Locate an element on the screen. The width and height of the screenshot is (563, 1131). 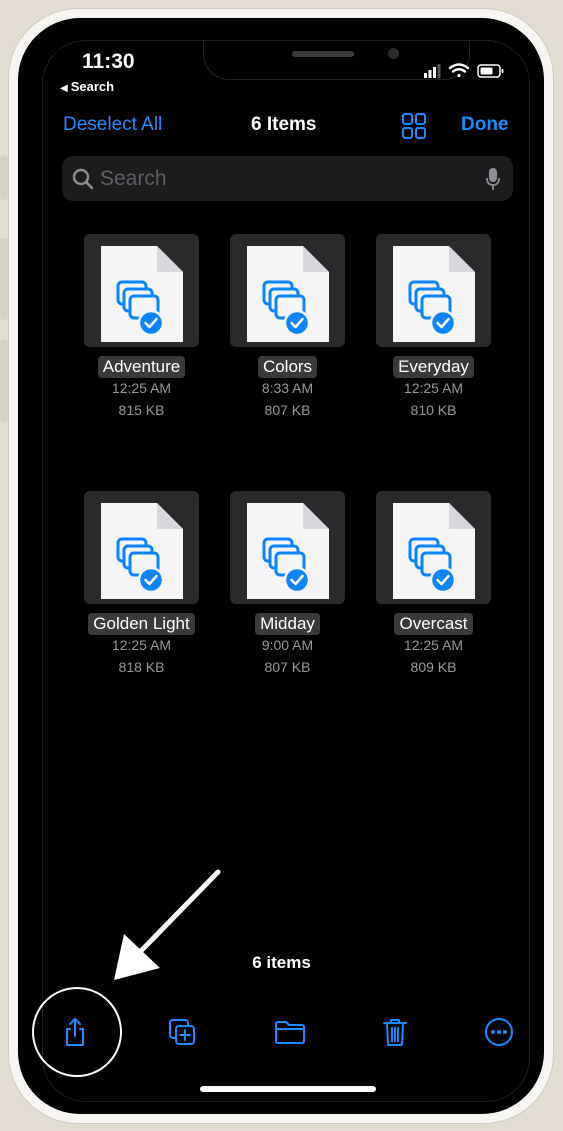
share-icon is located at coordinates (75, 1032).